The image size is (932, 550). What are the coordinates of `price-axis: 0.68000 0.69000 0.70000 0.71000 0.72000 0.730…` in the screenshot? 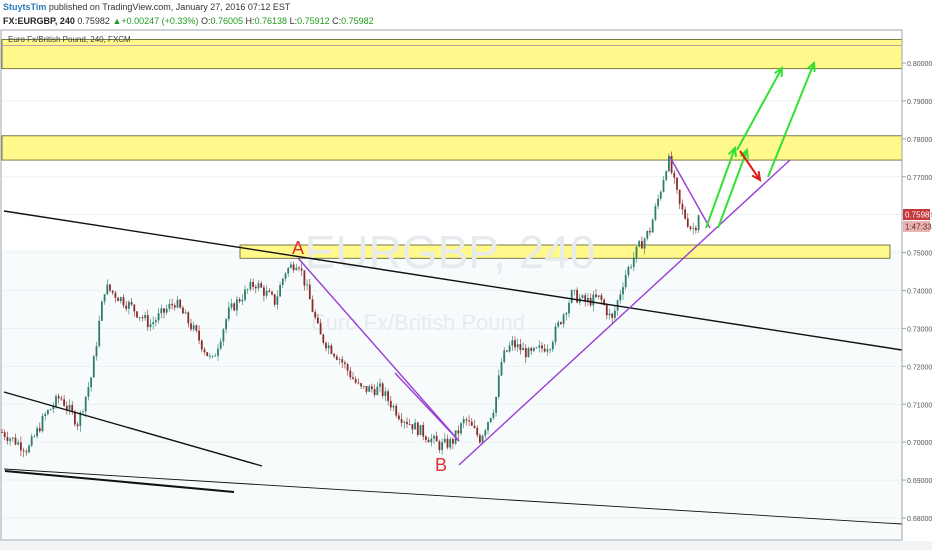 It's located at (917, 292).